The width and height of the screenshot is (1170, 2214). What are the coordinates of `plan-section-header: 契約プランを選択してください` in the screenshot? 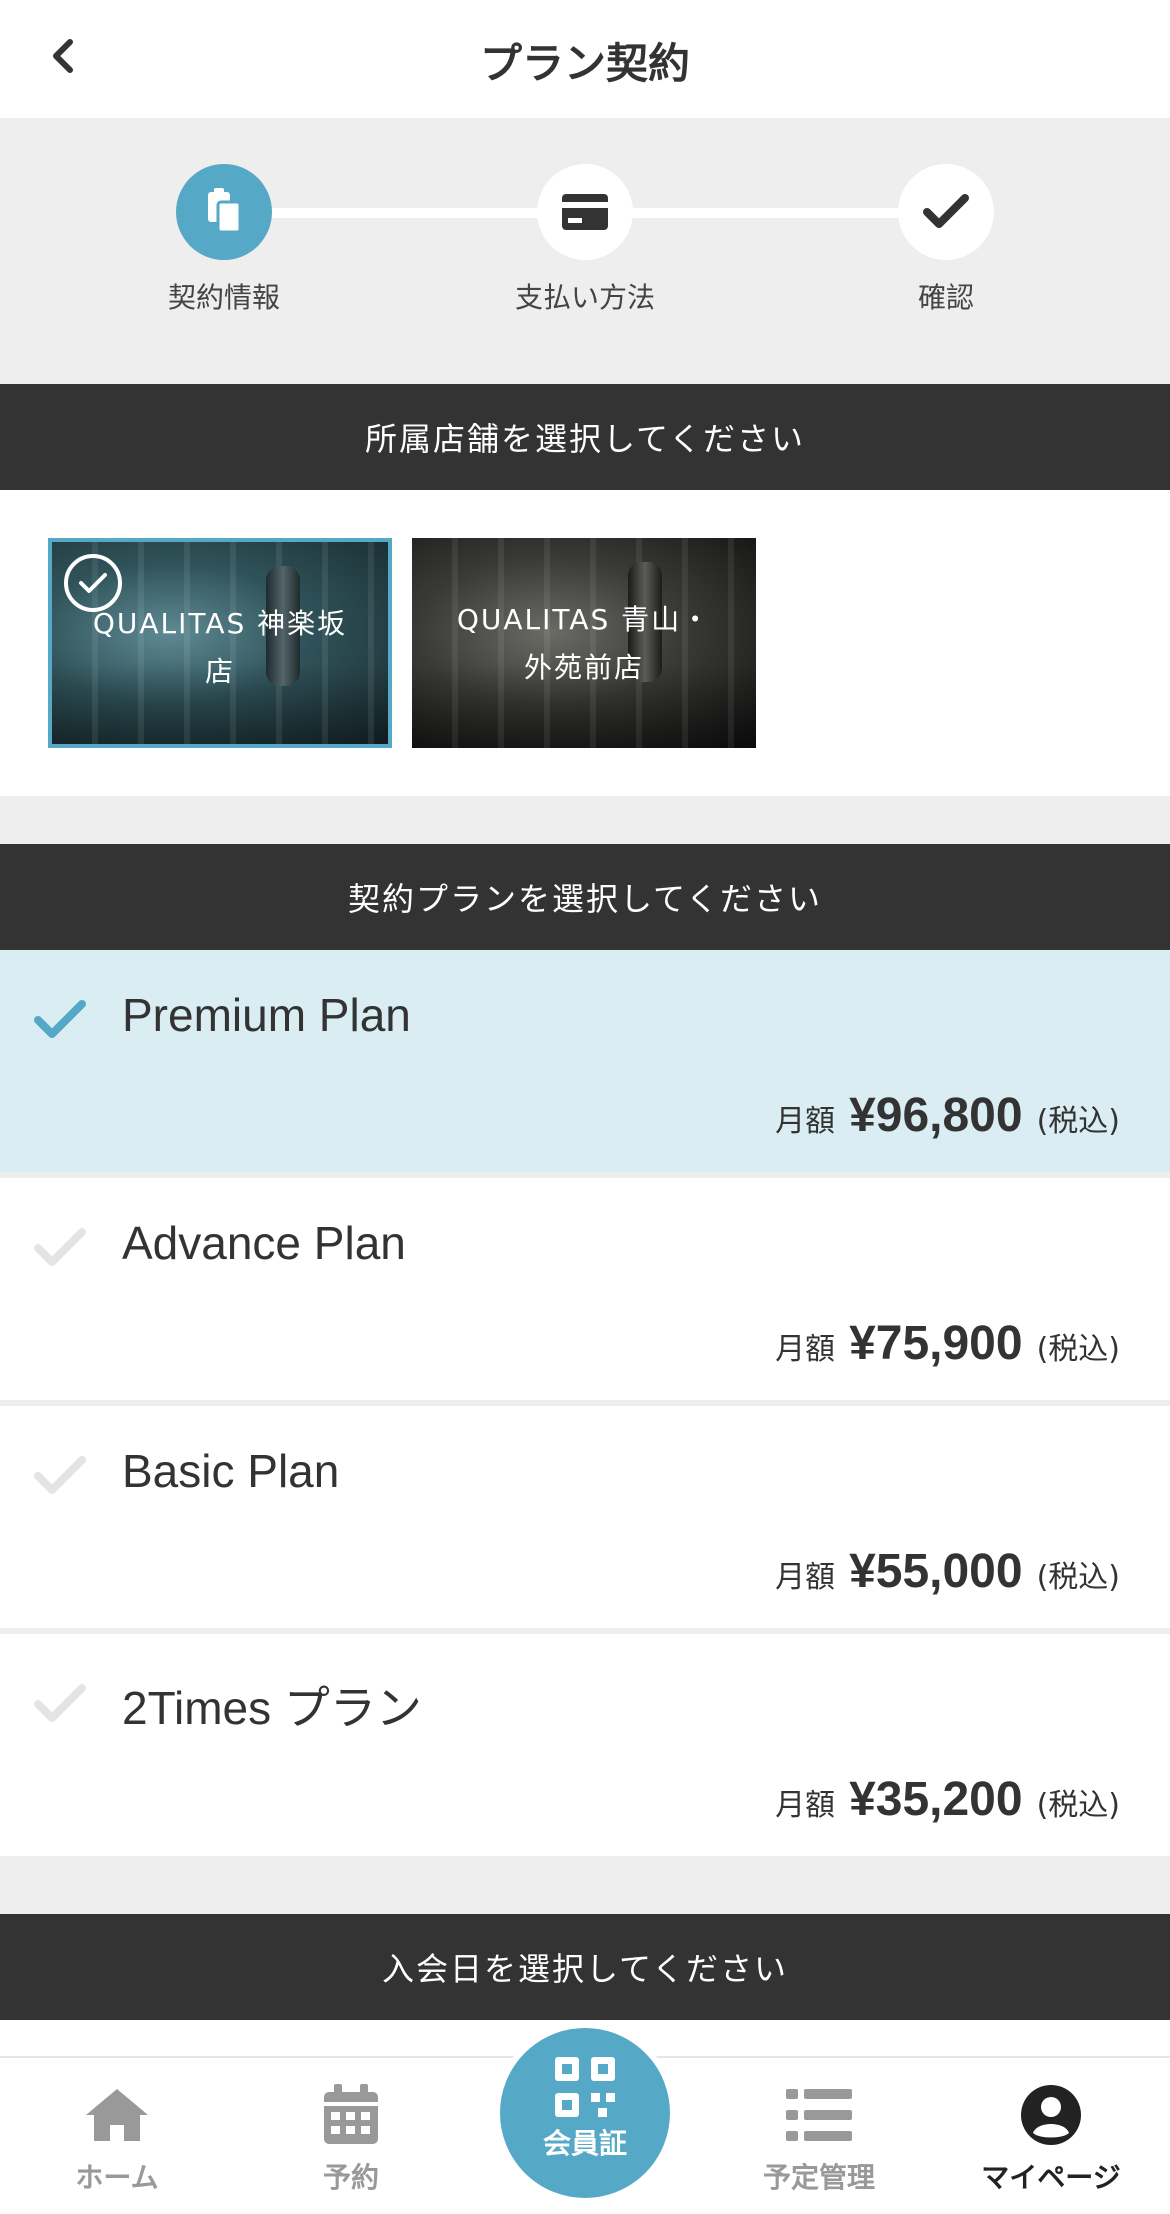 It's located at (585, 897).